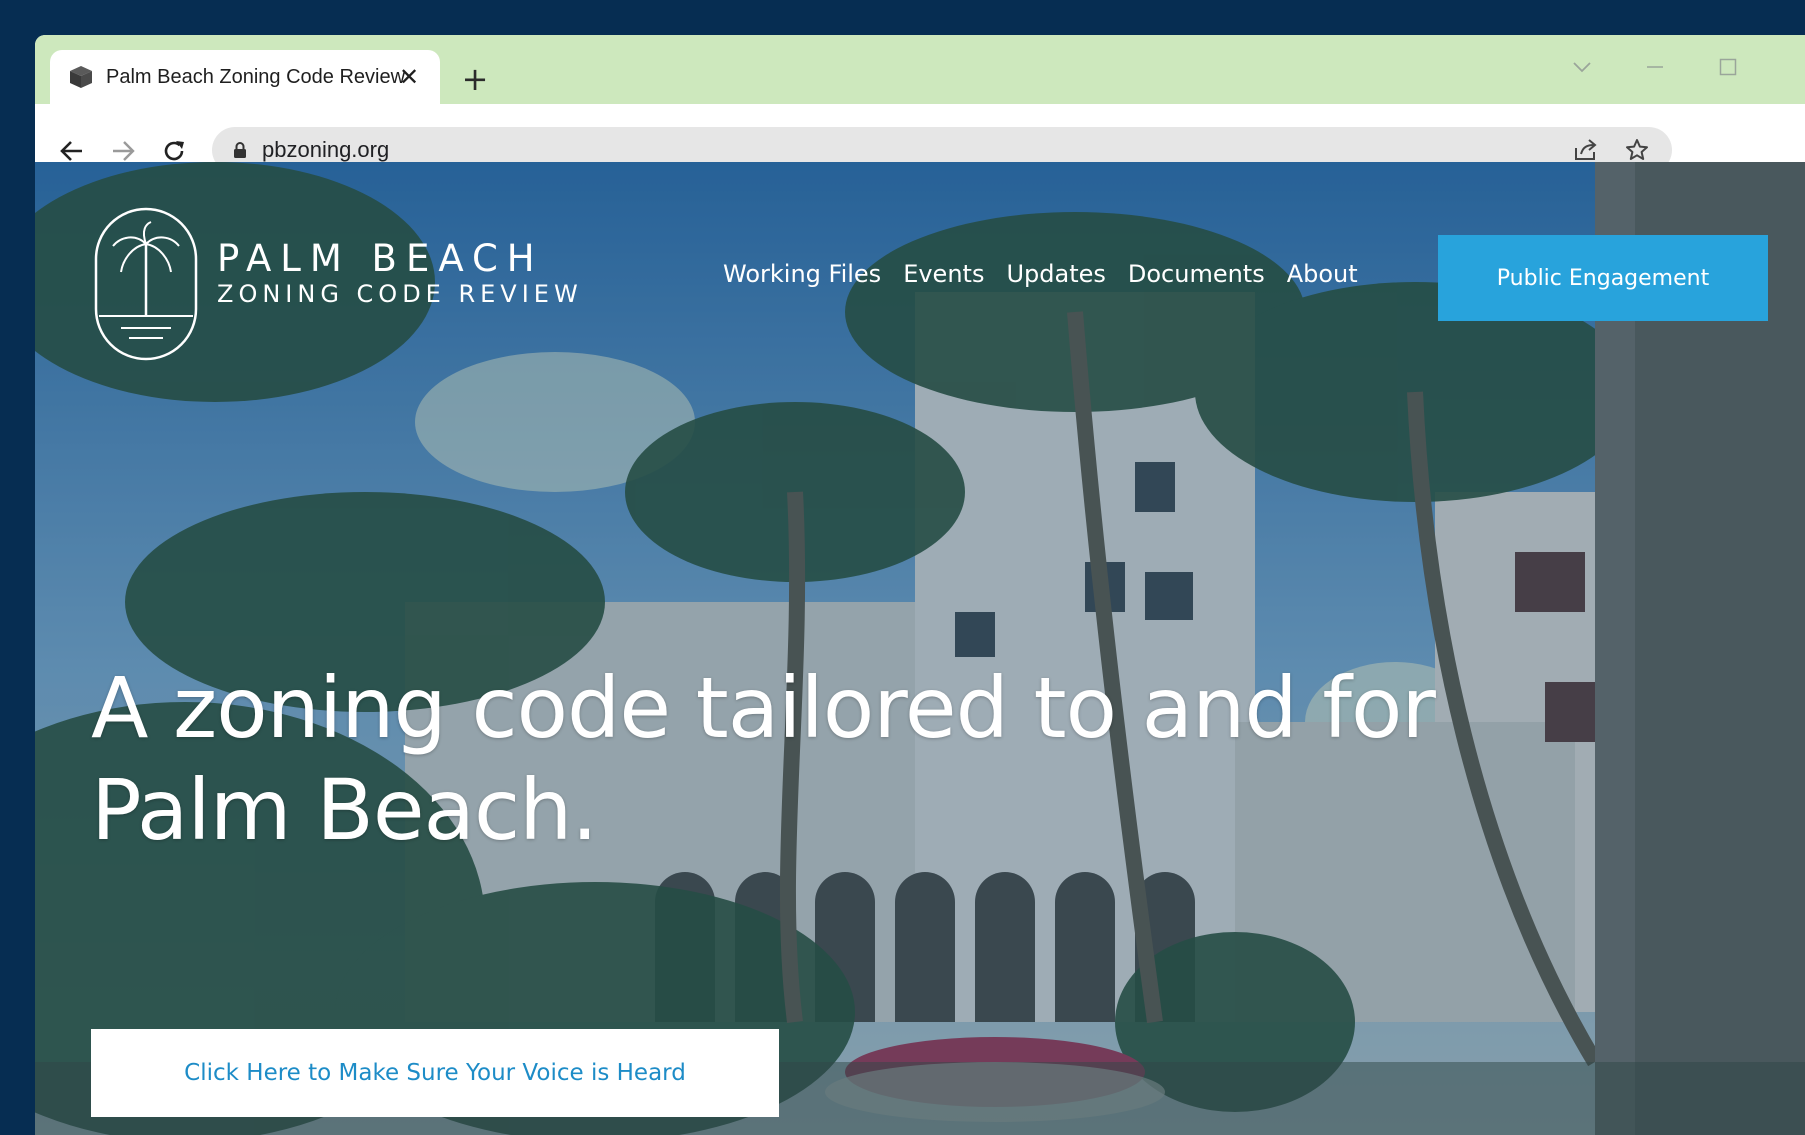 The image size is (1805, 1135). I want to click on tab-strip: Palm Beach Zoning Code Review ✕ +, so click(920, 69).